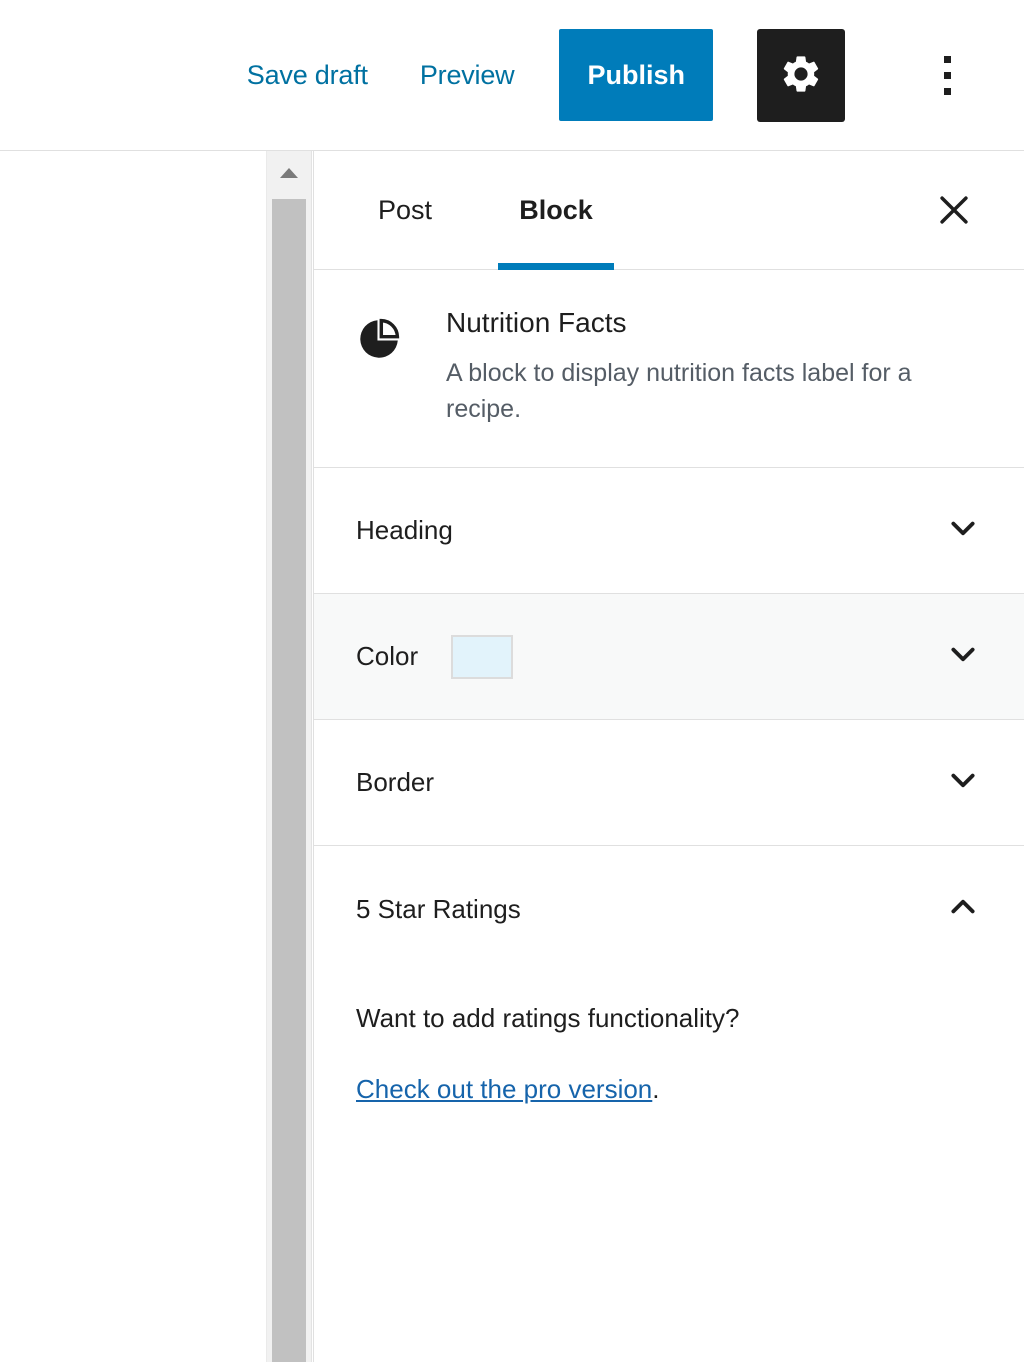 This screenshot has height=1362, width=1024. I want to click on close-sidebar-button, so click(954, 211).